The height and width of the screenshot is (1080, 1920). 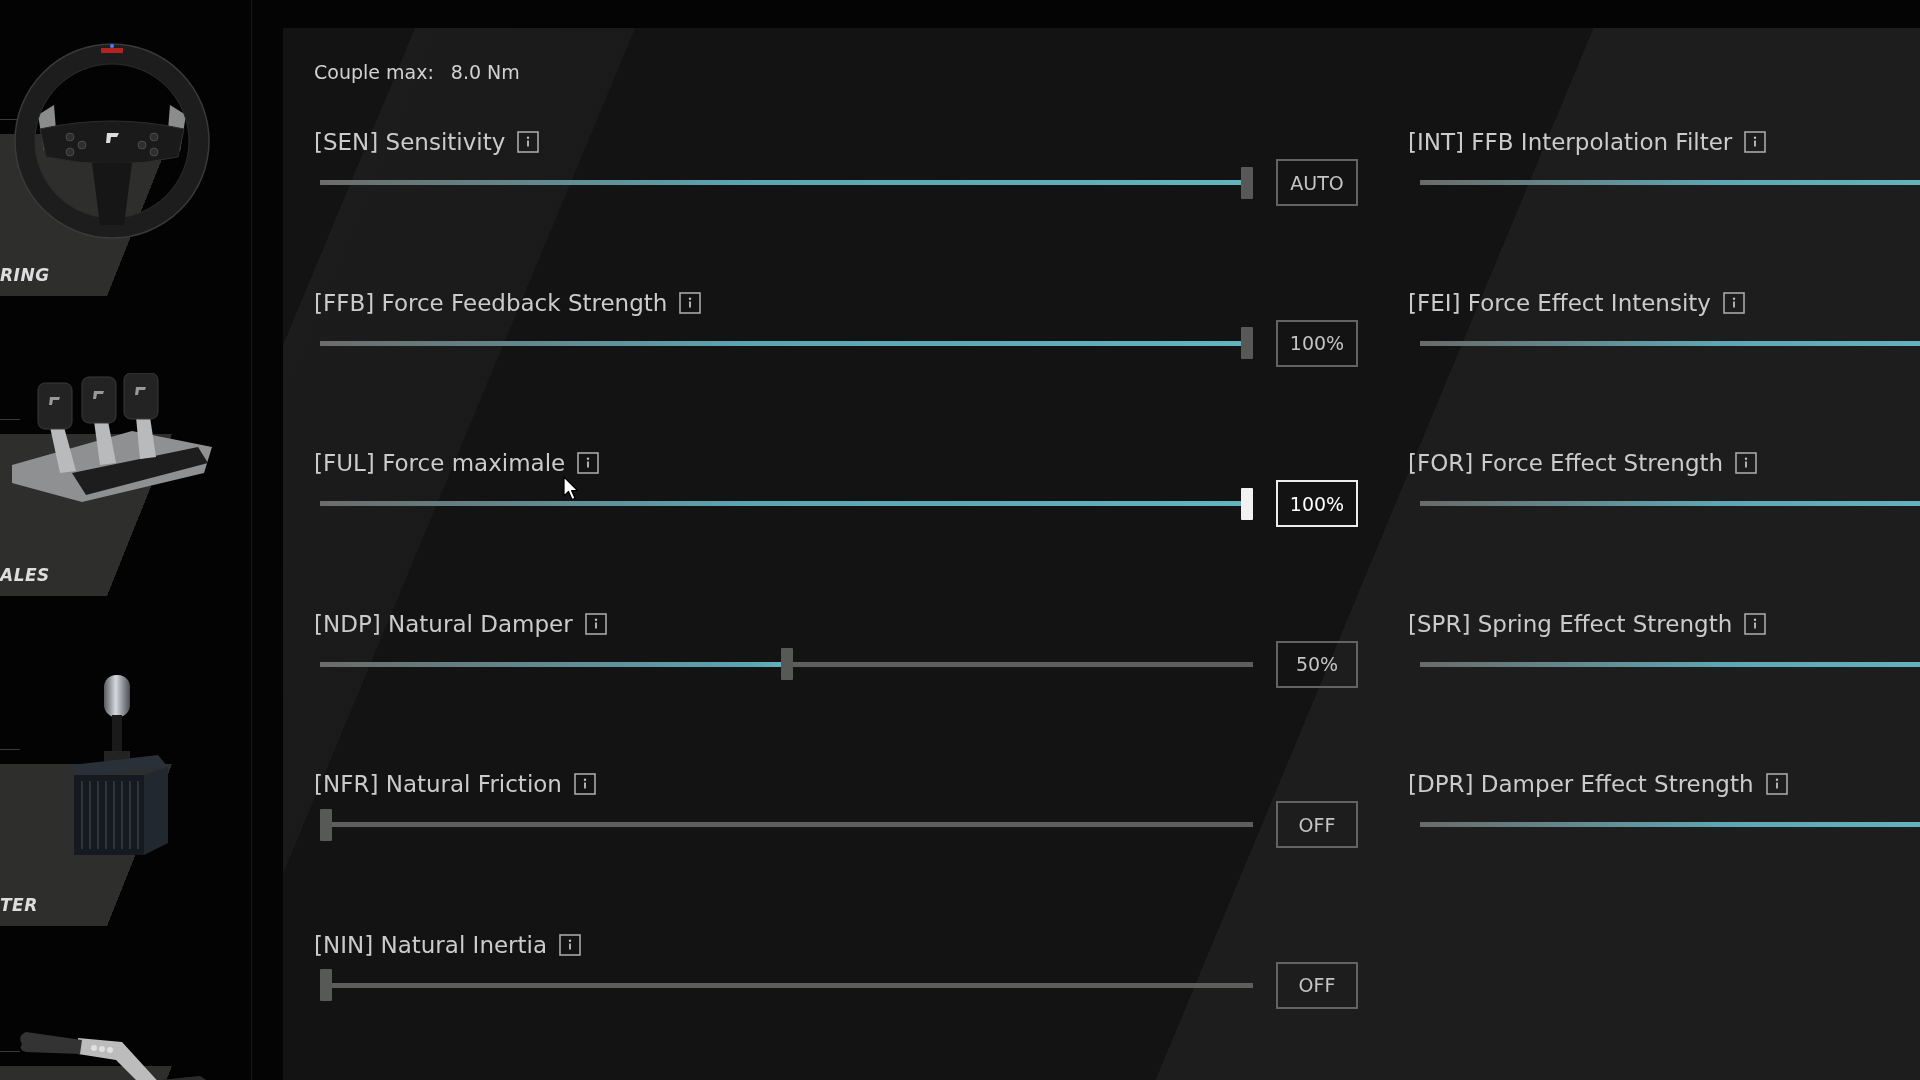 What do you see at coordinates (1581, 784) in the screenshot?
I see `setting-label: [DPR] Damper Effect Strength` at bounding box center [1581, 784].